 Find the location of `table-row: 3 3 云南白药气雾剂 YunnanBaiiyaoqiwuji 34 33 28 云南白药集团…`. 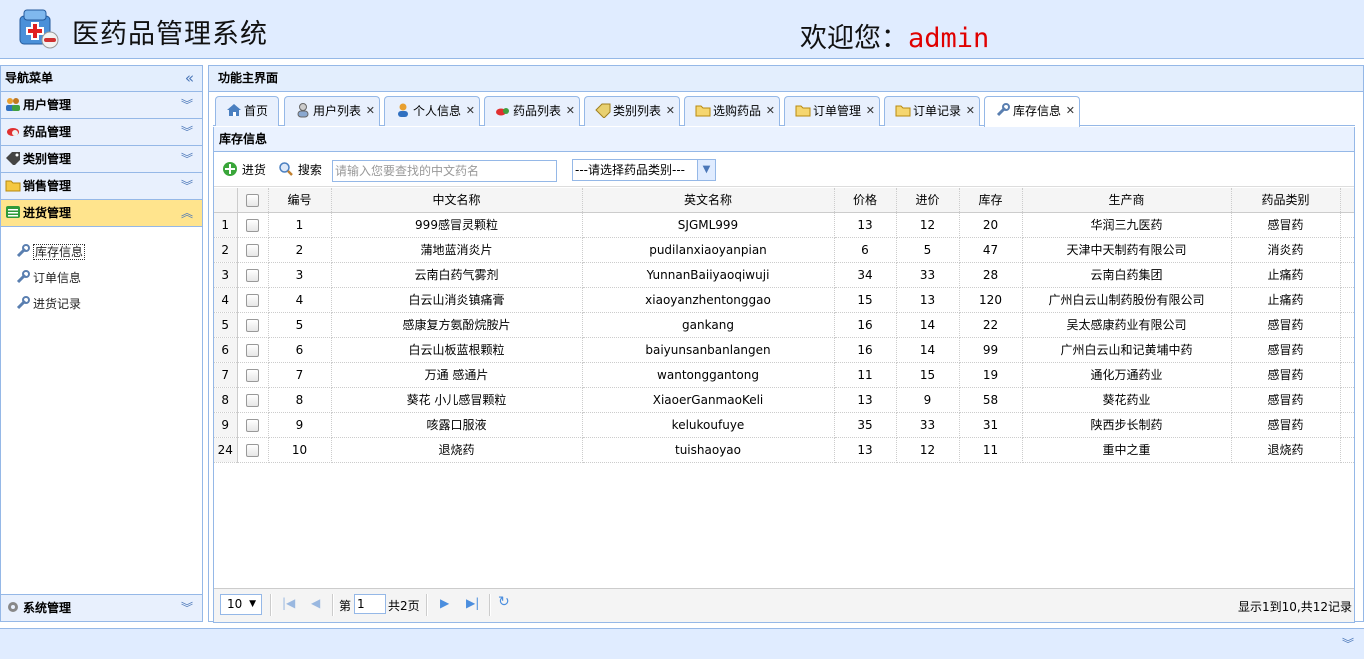

table-row: 3 3 云南白药气雾剂 YunnanBaiiyaoqiwuji 34 33 28 云南白药集团… is located at coordinates (784, 275).